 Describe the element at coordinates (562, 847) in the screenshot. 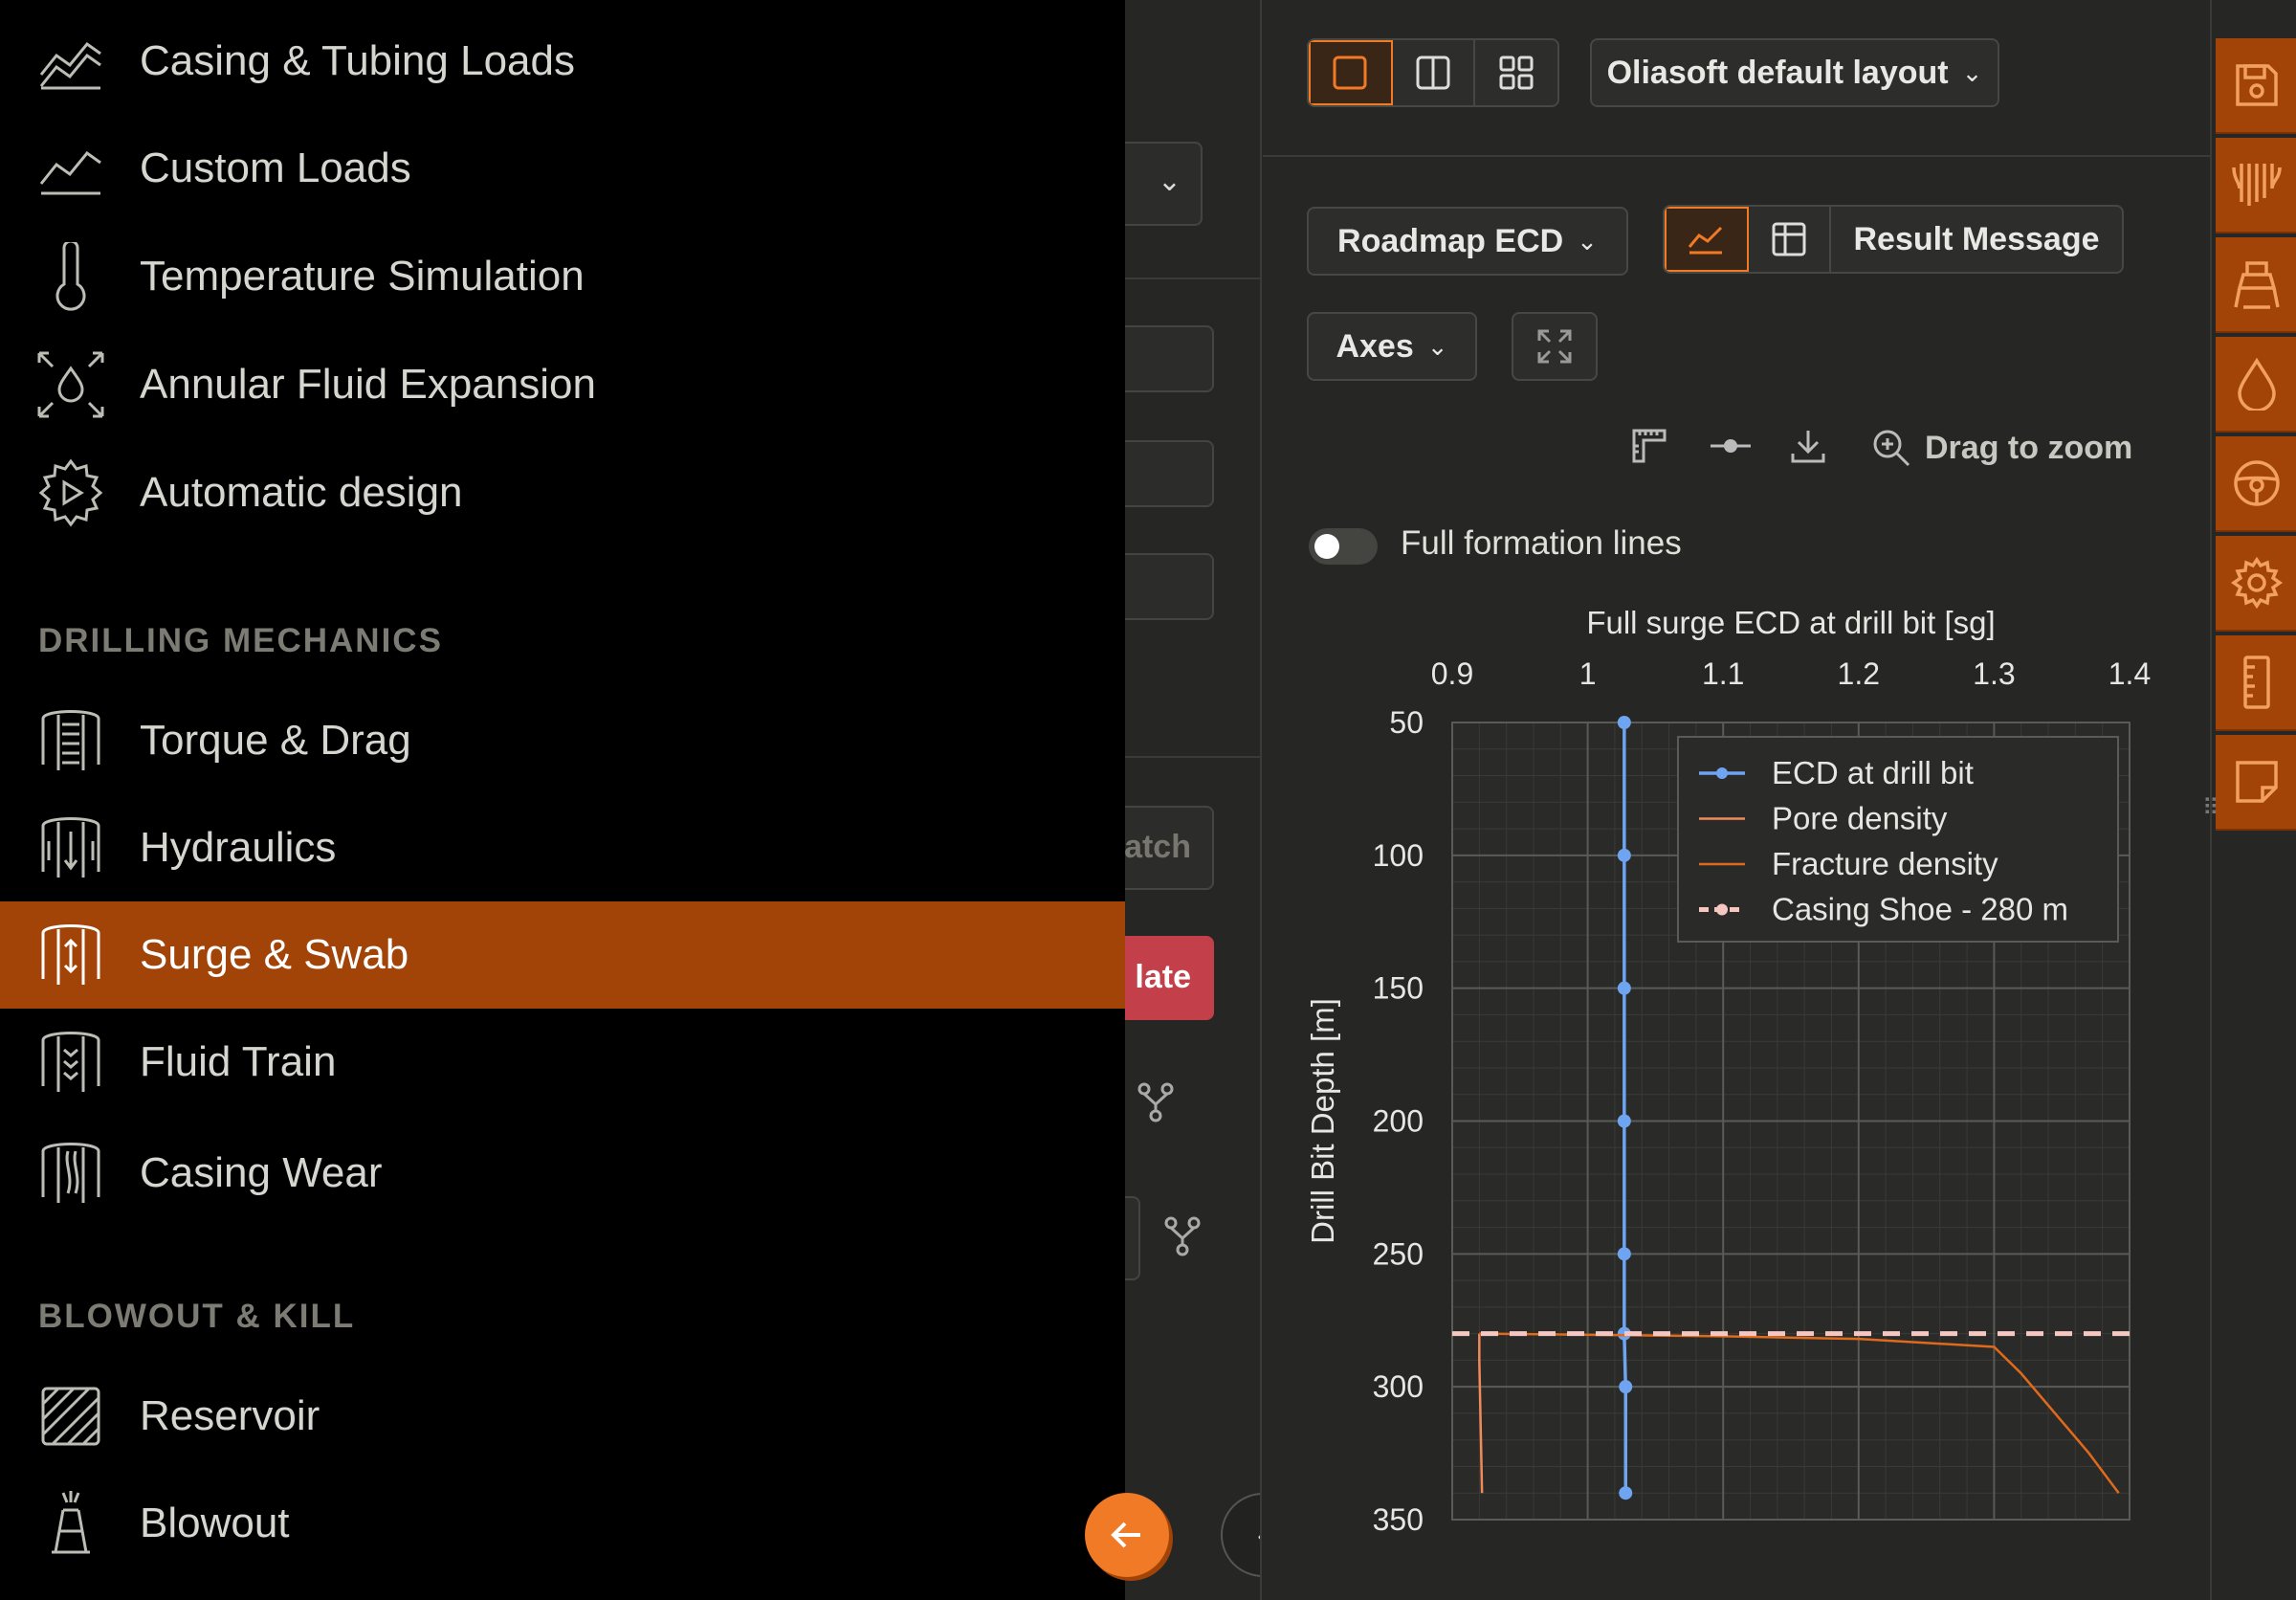

I see `nav-hydraulics: Hydraulics` at that location.